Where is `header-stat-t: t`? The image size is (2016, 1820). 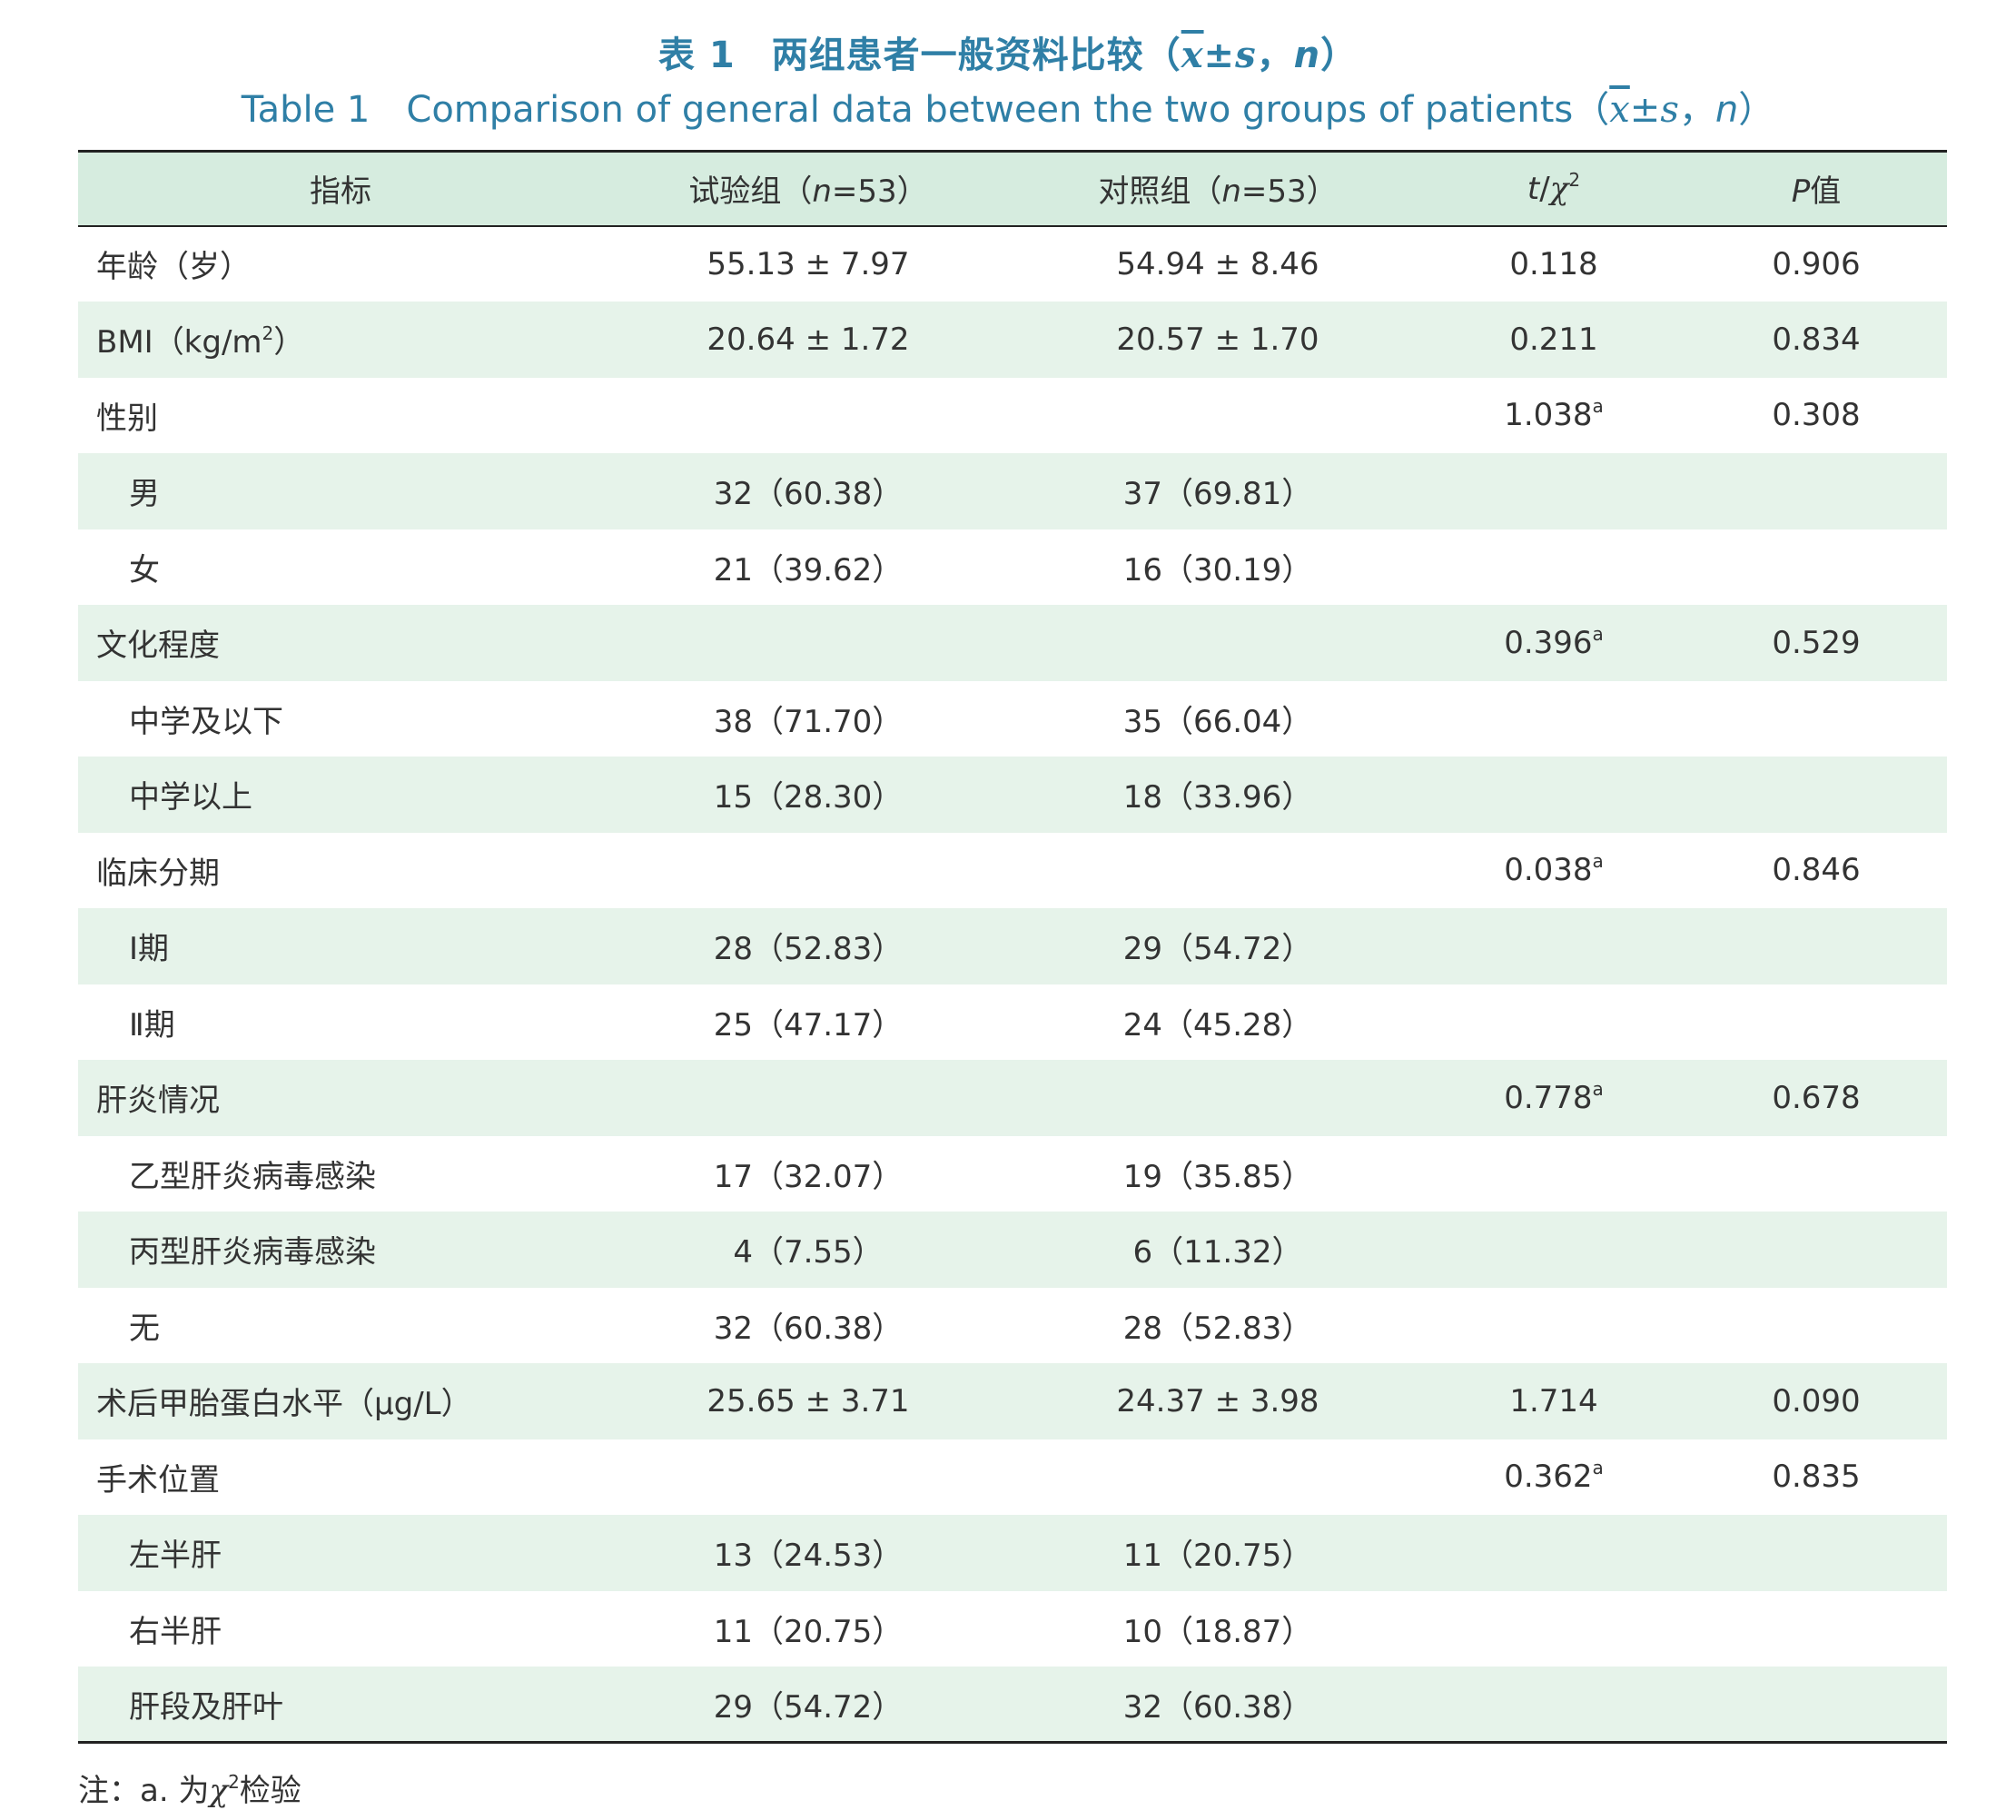 header-stat-t: t is located at coordinates (1534, 189).